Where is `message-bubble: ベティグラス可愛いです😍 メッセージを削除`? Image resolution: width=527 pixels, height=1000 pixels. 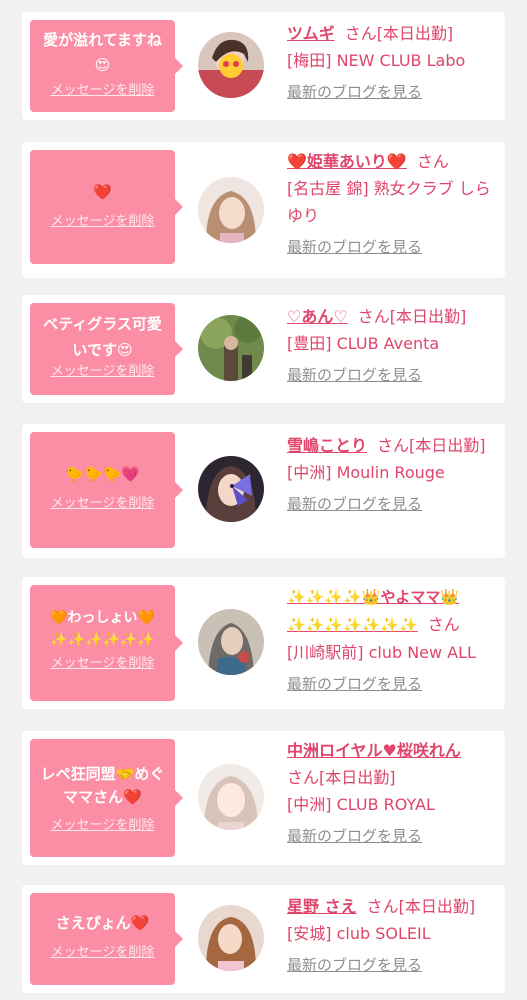
message-bubble: ベティグラス可愛いです😍 メッセージを削除 is located at coordinates (106, 349).